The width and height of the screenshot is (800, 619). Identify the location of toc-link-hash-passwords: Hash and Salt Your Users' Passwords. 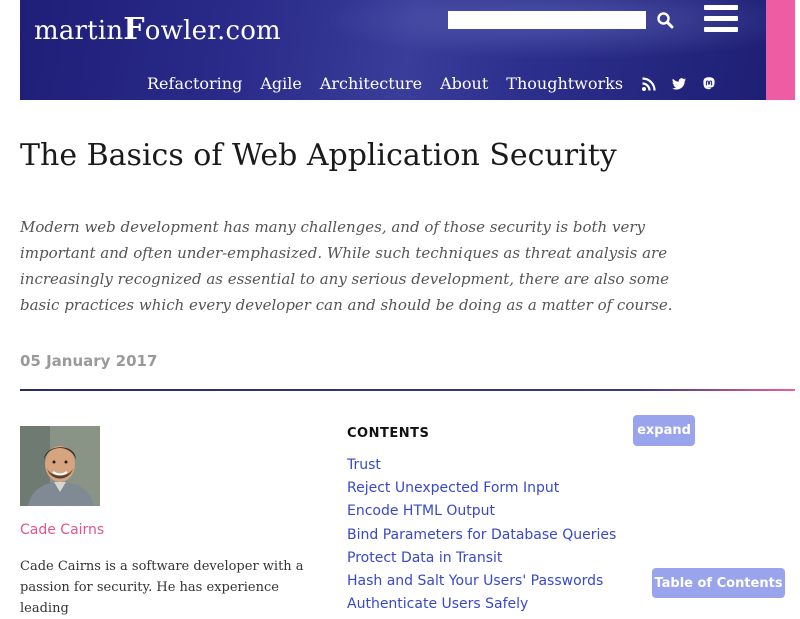
(475, 581).